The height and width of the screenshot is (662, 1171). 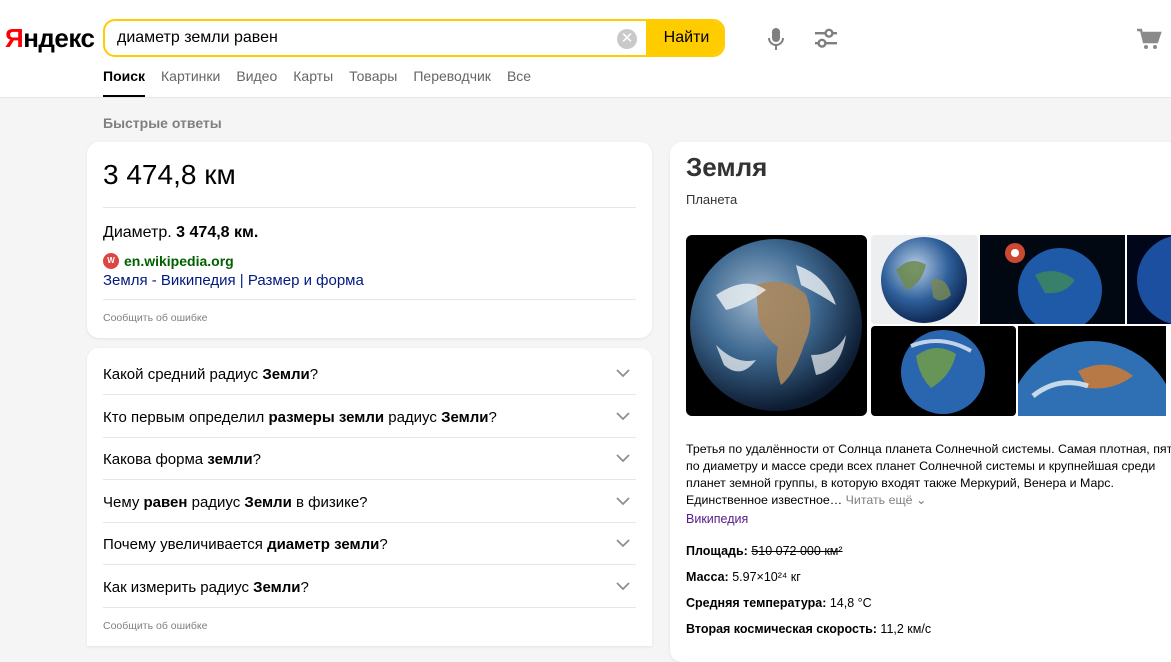 I want to click on chevron-down-icon: ⌄, so click(x=921, y=500).